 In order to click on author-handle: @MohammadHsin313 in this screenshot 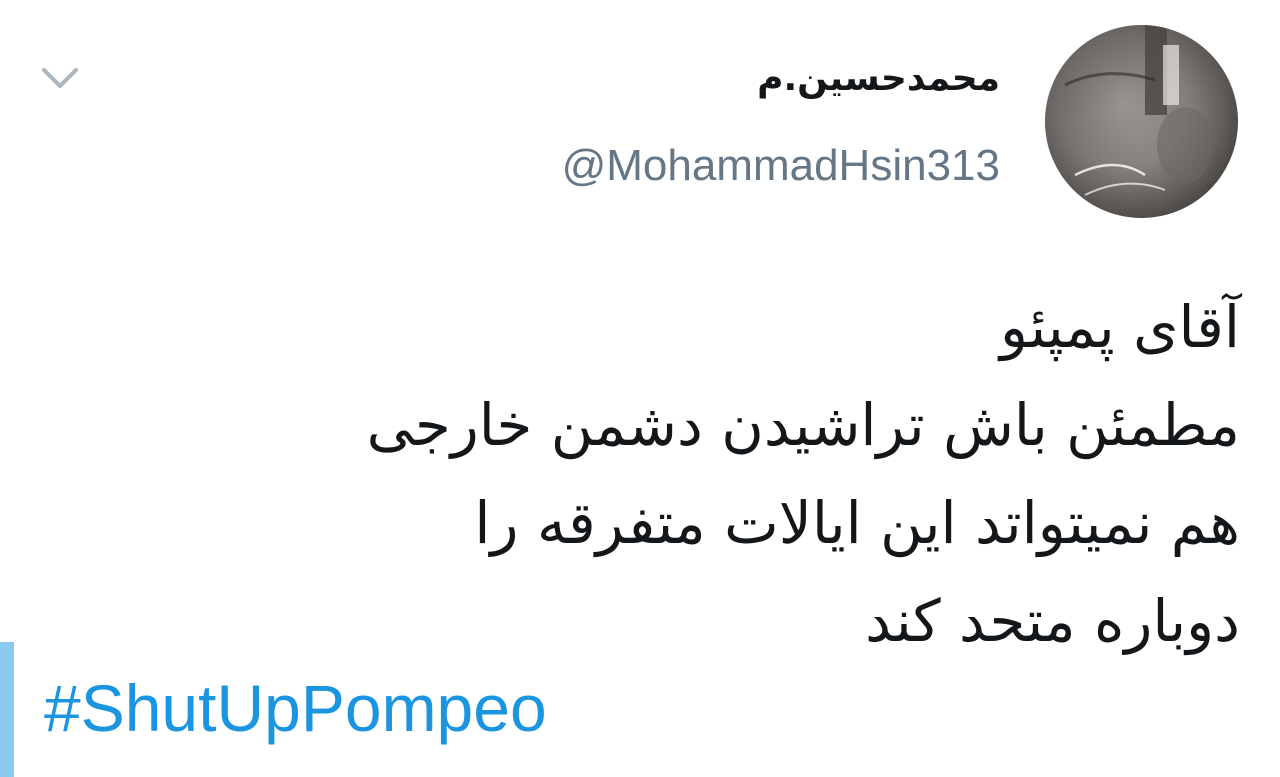, I will do `click(781, 166)`.